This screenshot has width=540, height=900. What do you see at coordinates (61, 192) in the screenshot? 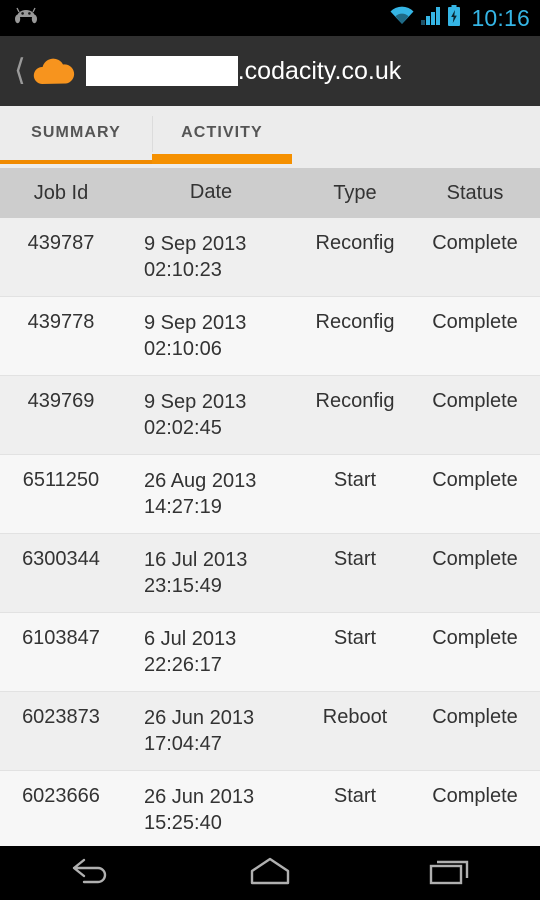
I see `column-header-job-id: Job Id` at bounding box center [61, 192].